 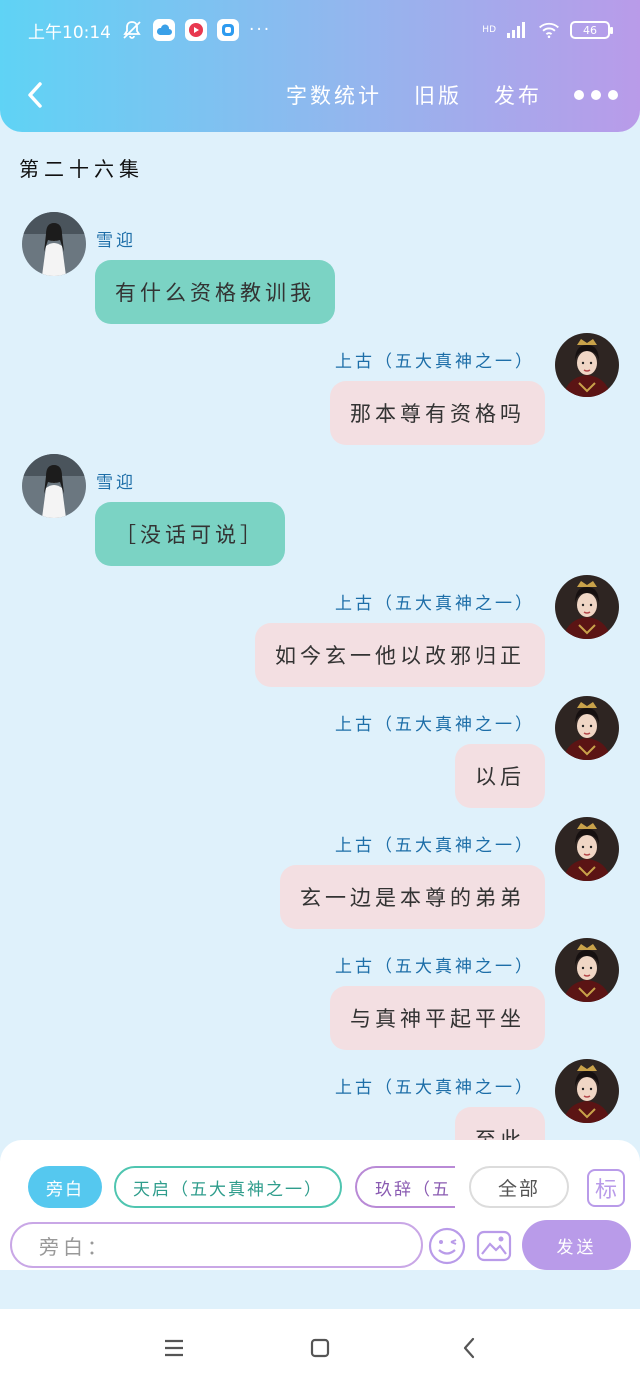 What do you see at coordinates (320, 30) in the screenshot?
I see `status-bar: 上午10:14 ··· HD 46` at bounding box center [320, 30].